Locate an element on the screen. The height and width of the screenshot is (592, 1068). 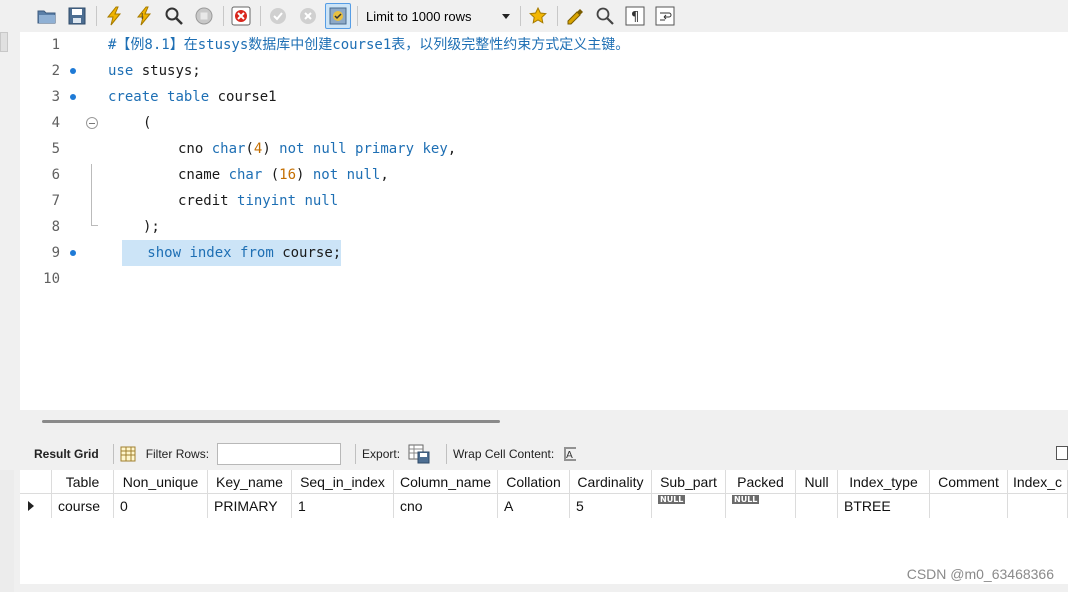
limit-rows-select: Limit to 1000 rows is located at coordinates (438, 16).